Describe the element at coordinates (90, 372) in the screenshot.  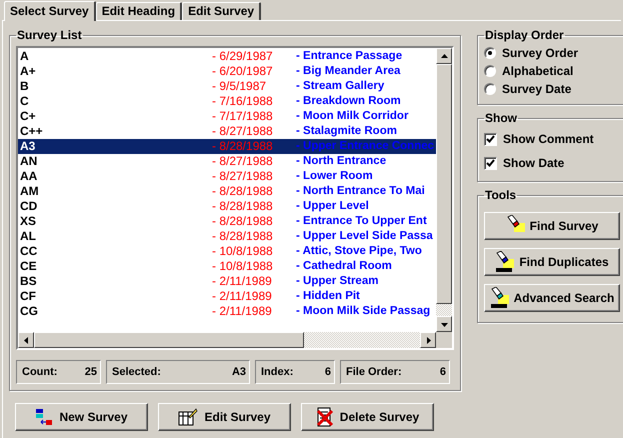
I see `status-value: 25` at that location.